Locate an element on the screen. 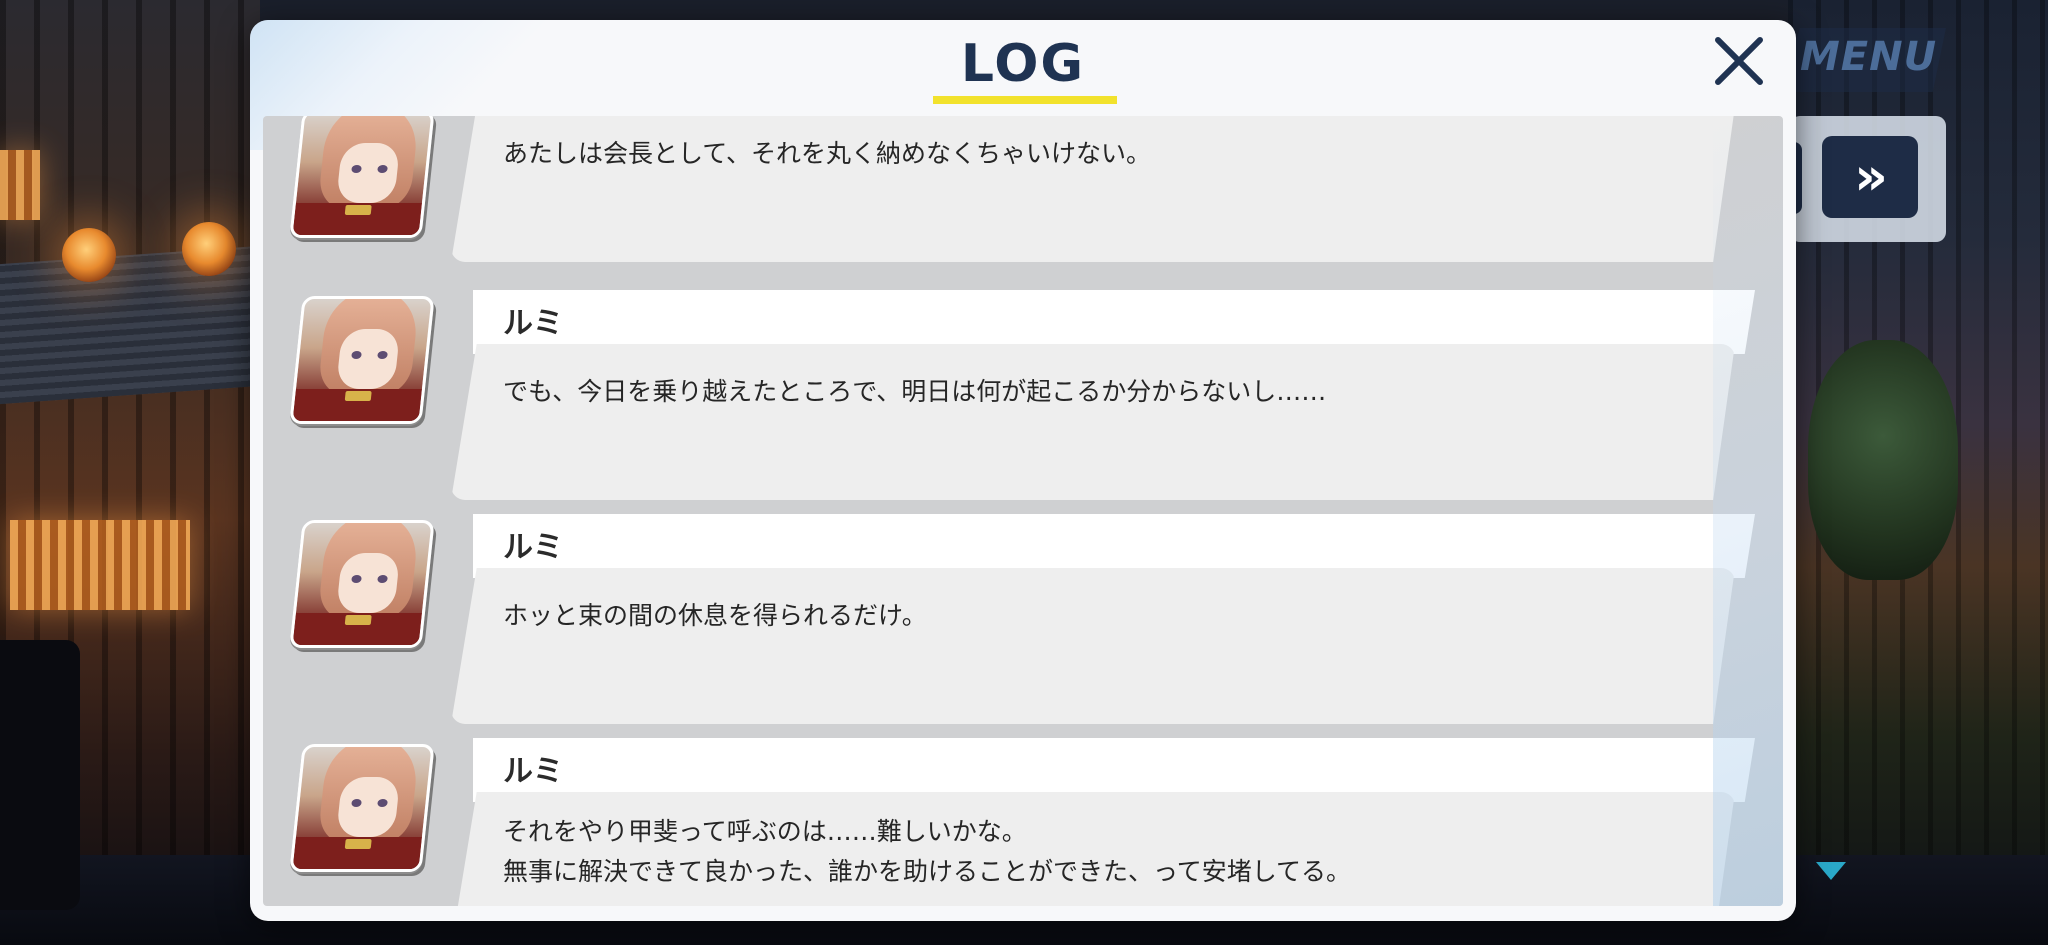 The width and height of the screenshot is (2048, 945). background-tree is located at coordinates (1883, 460).